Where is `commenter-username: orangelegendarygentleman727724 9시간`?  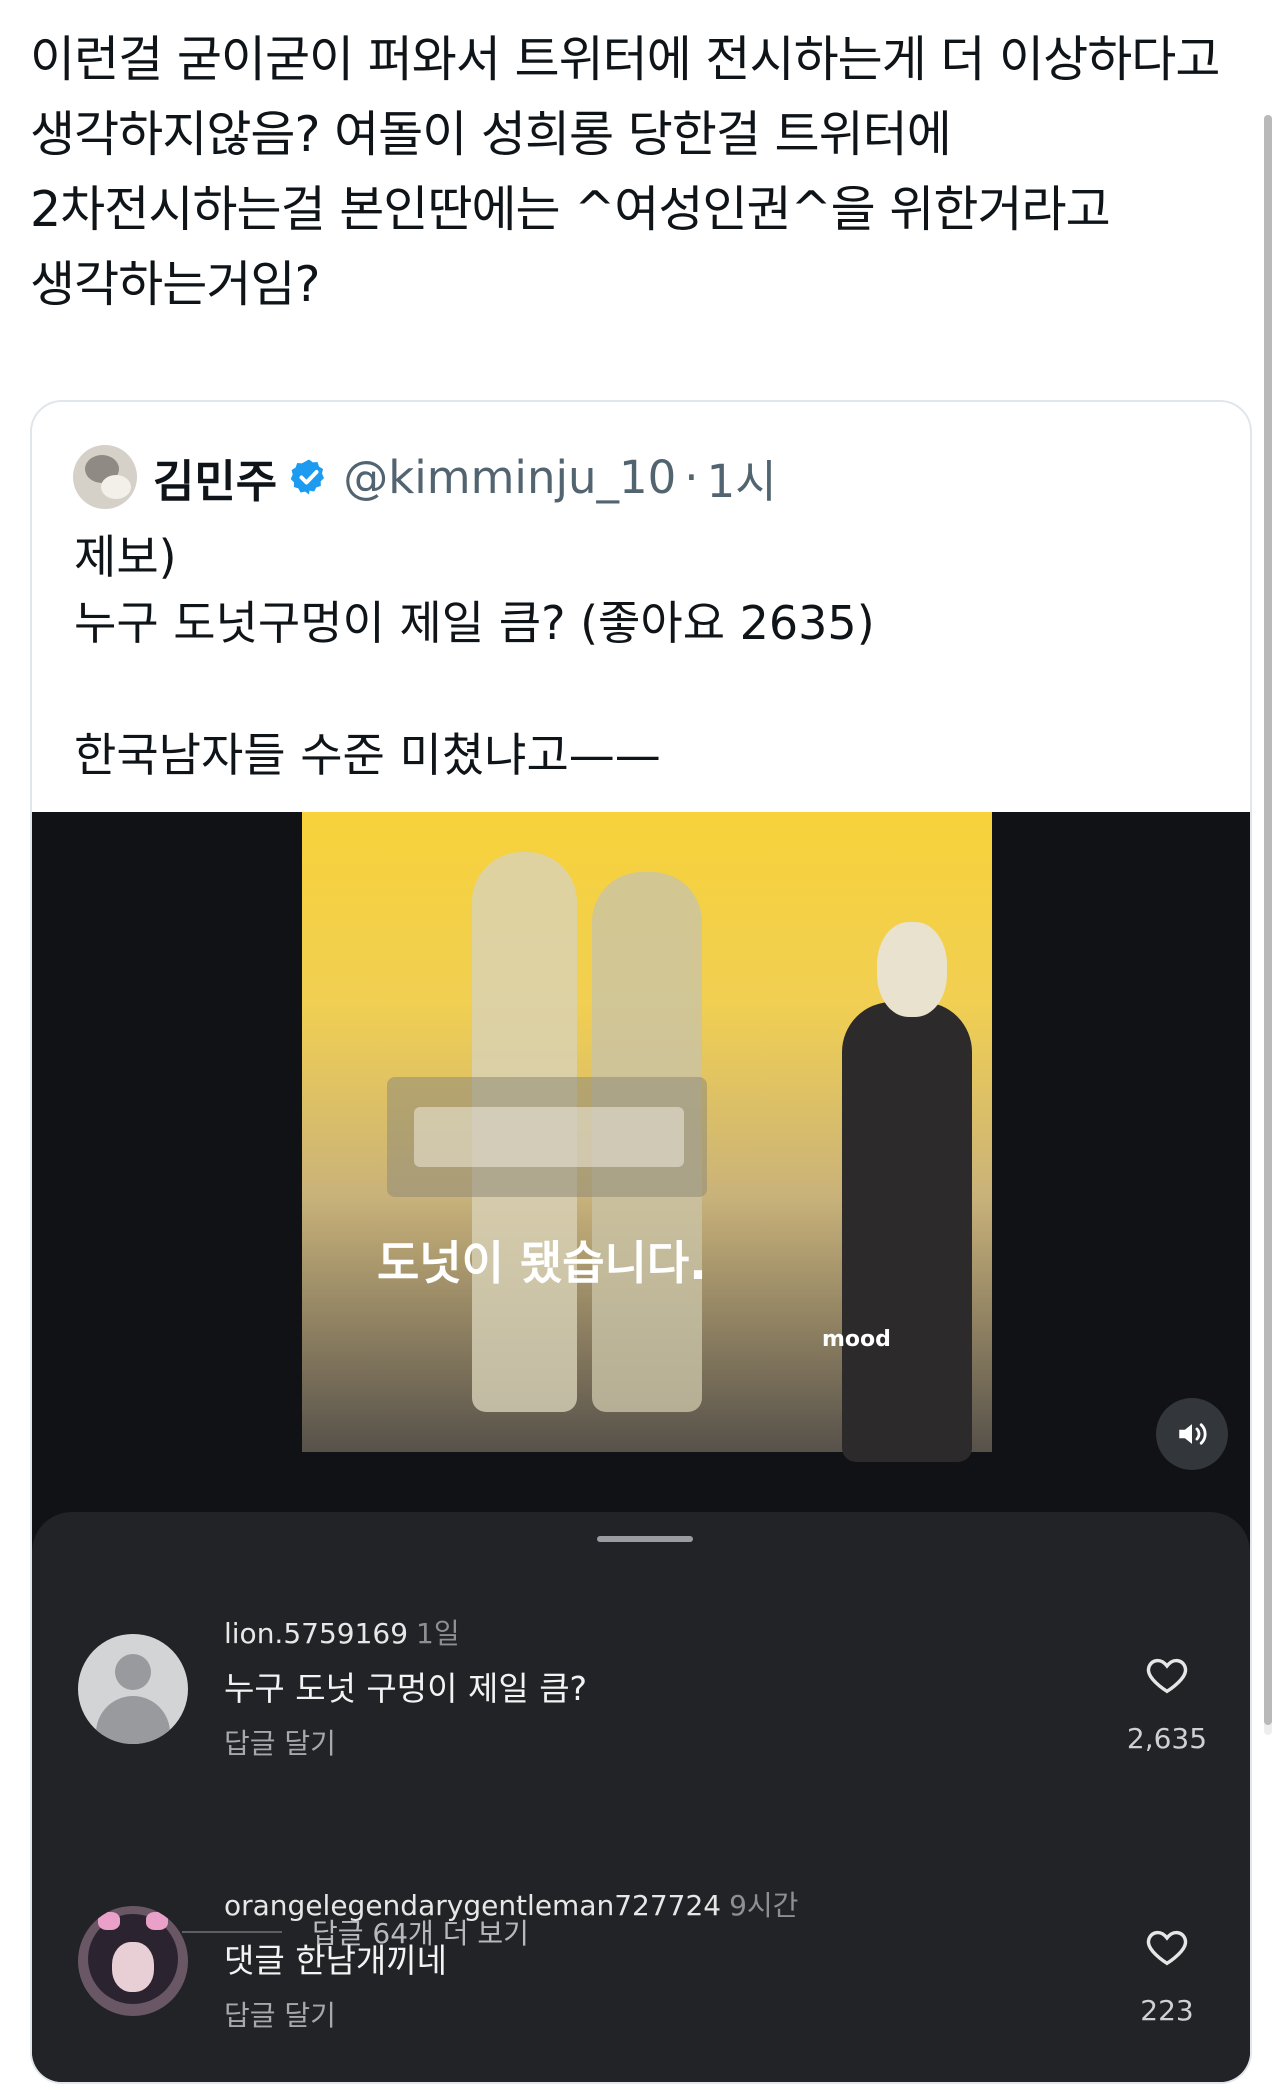
commenter-username: orangelegendarygentleman727724 9시간 is located at coordinates (511, 1904).